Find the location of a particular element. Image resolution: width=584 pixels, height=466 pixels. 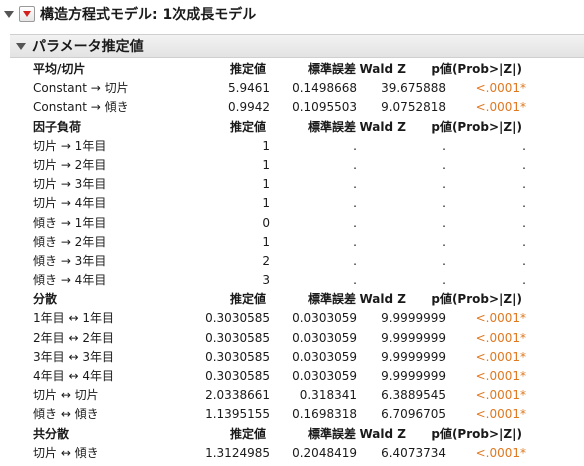

parameter-label: 4年目 ↔ 4年目 is located at coordinates (73, 376).